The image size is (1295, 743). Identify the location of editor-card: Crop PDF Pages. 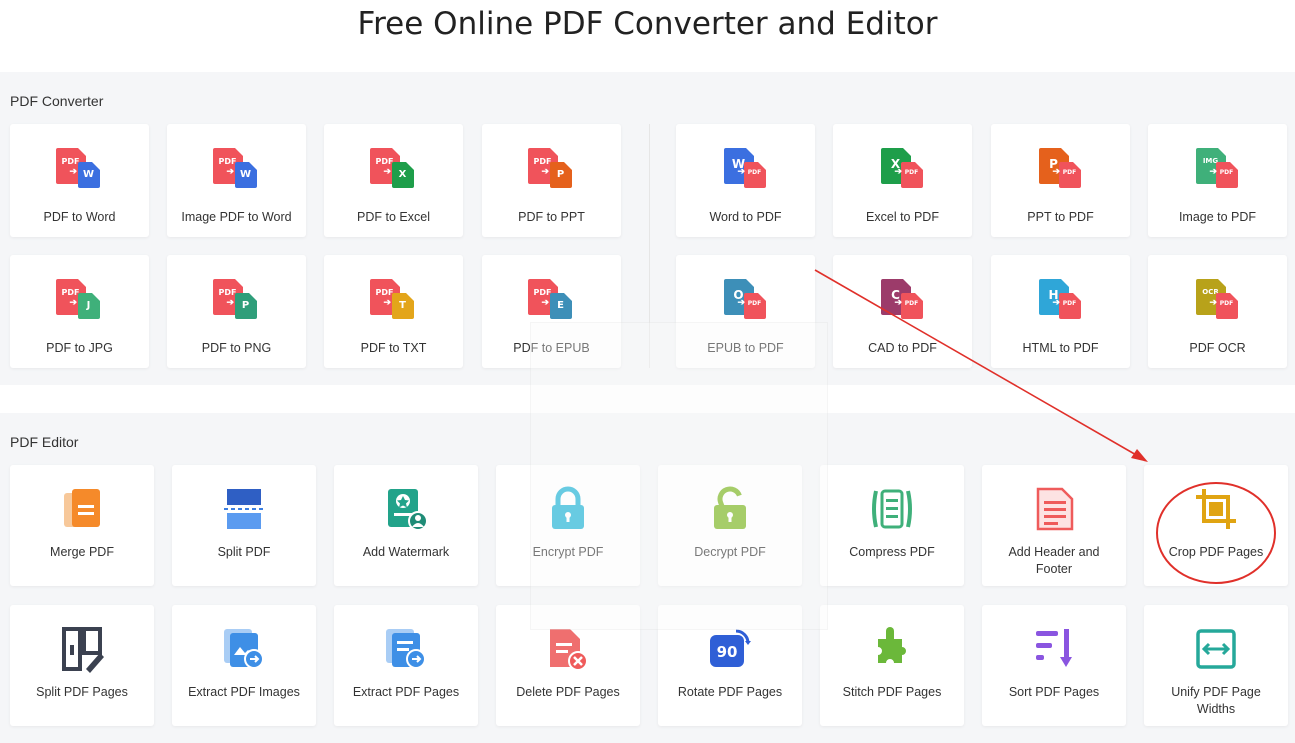
(1216, 525).